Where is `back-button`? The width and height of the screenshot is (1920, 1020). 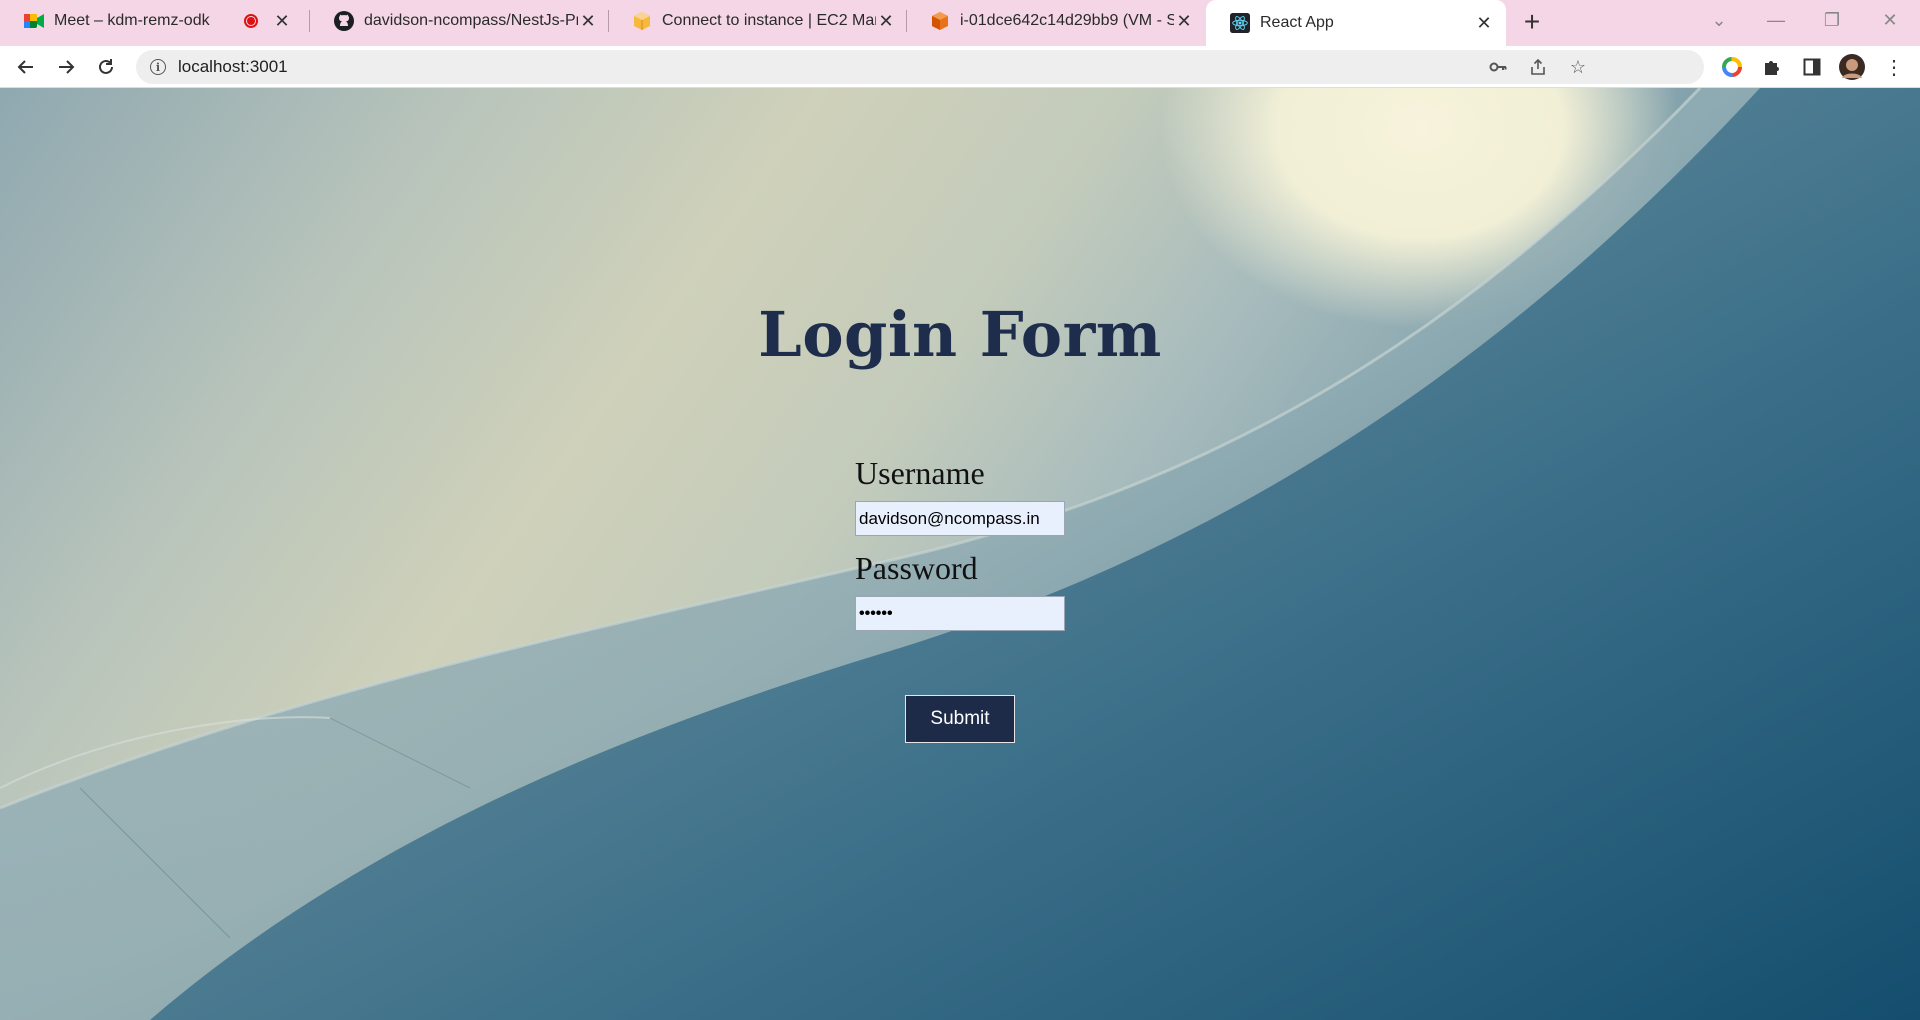
back-button is located at coordinates (26, 67).